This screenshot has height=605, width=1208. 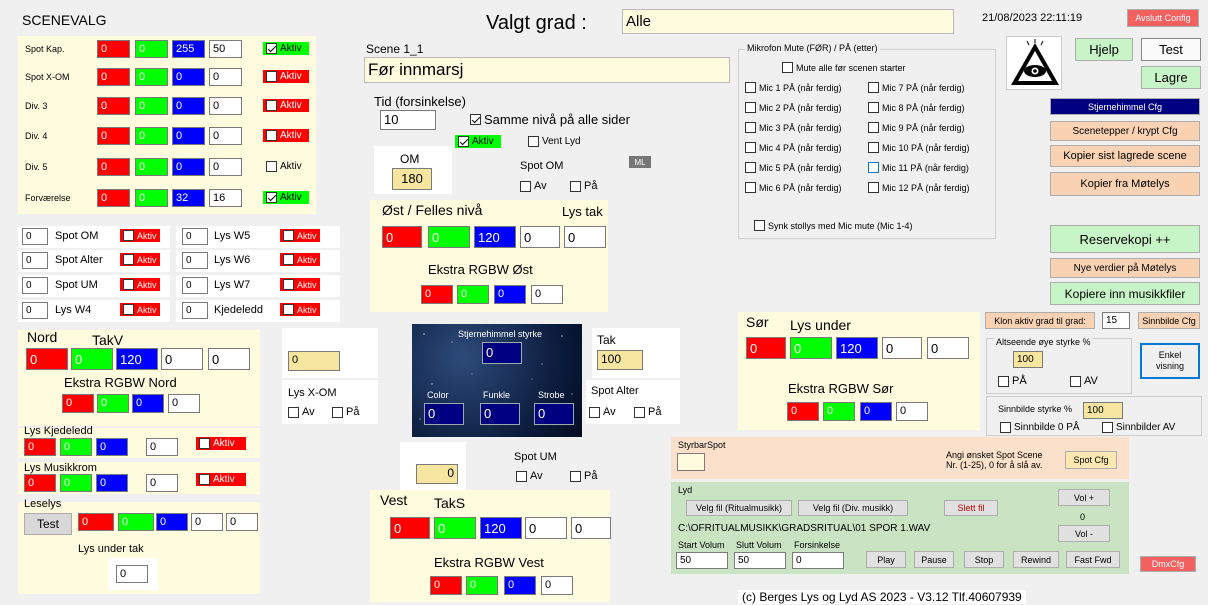 What do you see at coordinates (793, 107) in the screenshot?
I see `mic-checkbox: Mic 2 PÅ (når ferdig)` at bounding box center [793, 107].